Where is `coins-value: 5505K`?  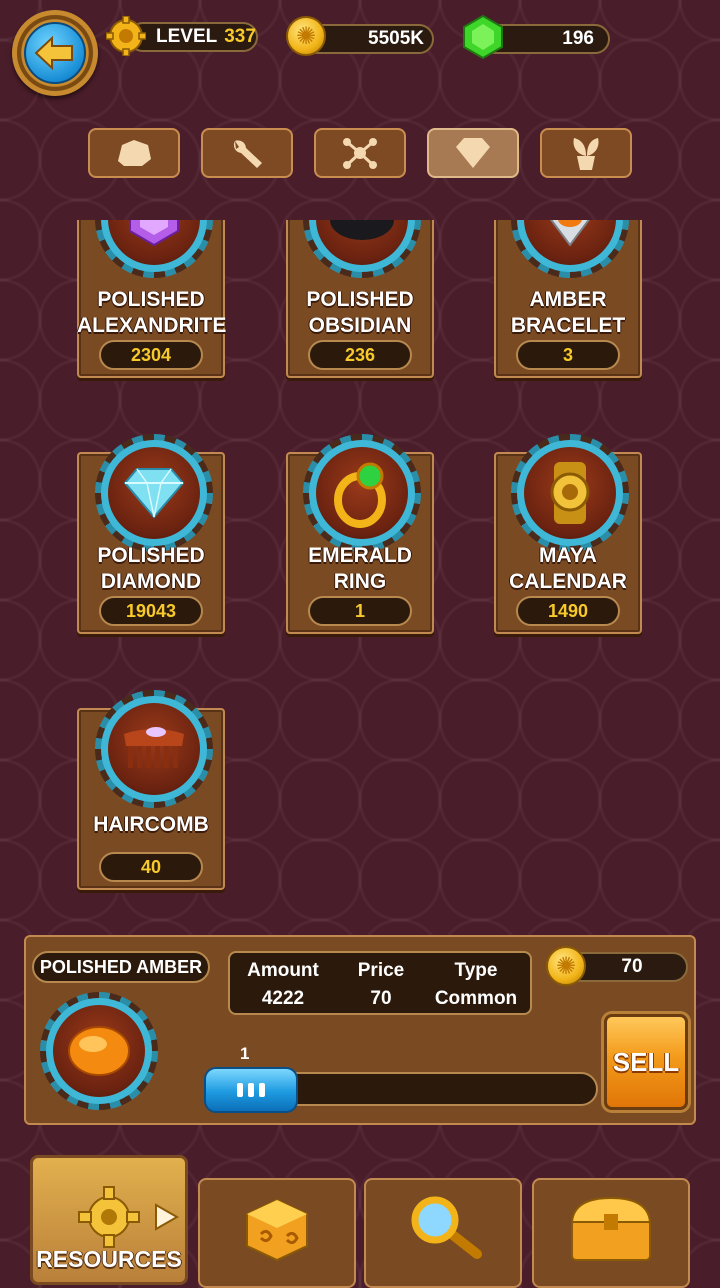 coins-value: 5505K is located at coordinates (396, 38).